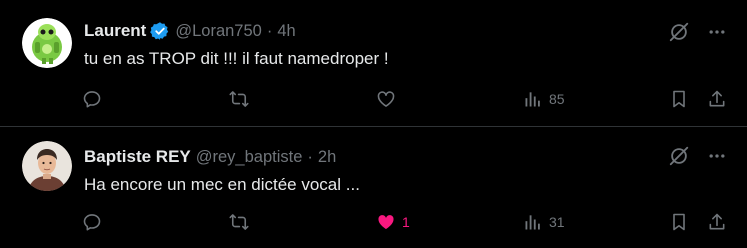 This screenshot has width=747, height=248. Describe the element at coordinates (218, 31) in the screenshot. I see `handle: @Loran750` at that location.